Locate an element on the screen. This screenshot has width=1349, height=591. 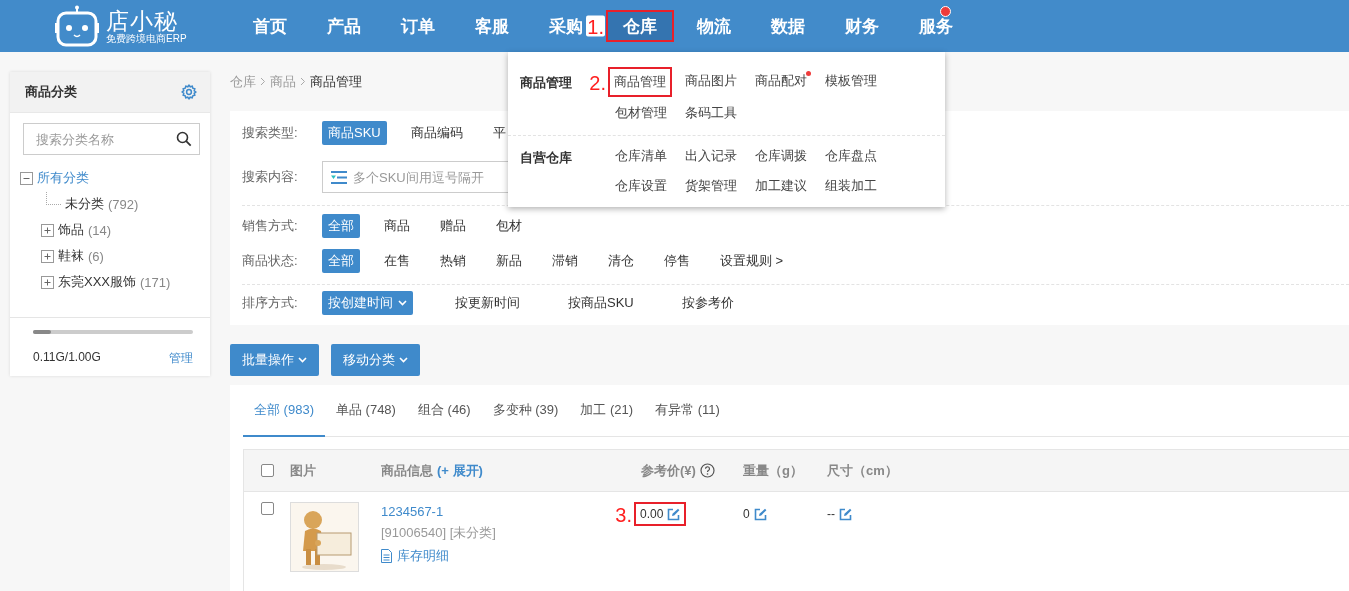
column-header: 商品信息 is located at coordinates (407, 470).